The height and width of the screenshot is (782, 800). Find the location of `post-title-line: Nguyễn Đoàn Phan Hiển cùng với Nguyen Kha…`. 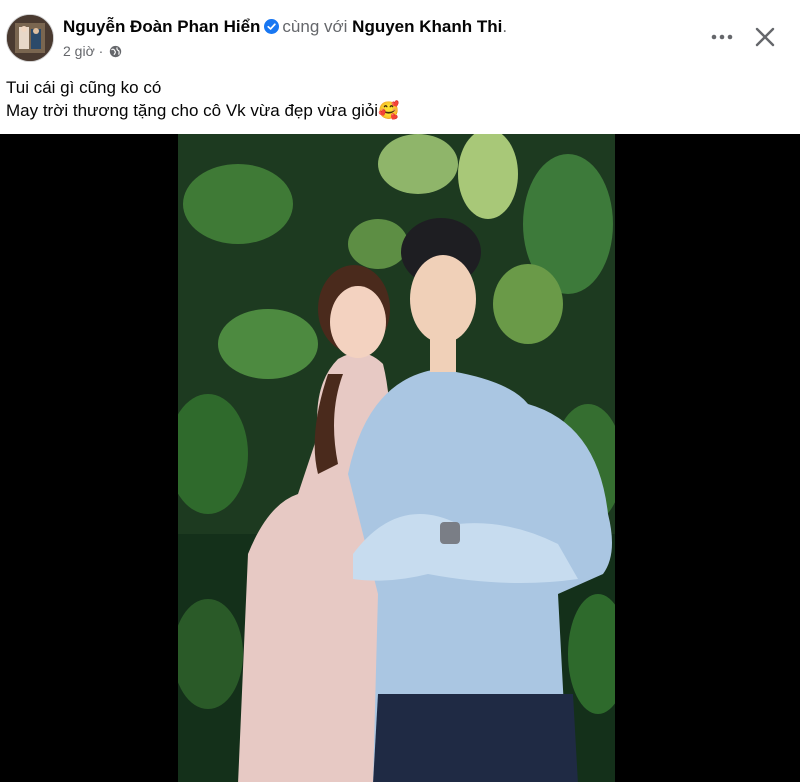

post-title-line: Nguyễn Đoàn Phan Hiển cùng với Nguyen Kha… is located at coordinates (285, 28).